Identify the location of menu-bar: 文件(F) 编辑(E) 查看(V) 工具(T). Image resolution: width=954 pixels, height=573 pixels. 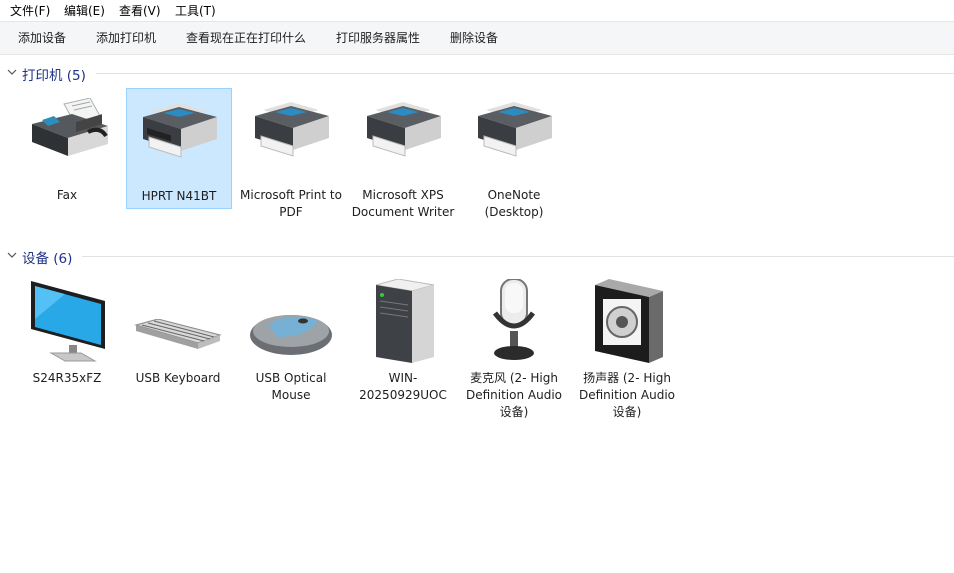
(477, 10).